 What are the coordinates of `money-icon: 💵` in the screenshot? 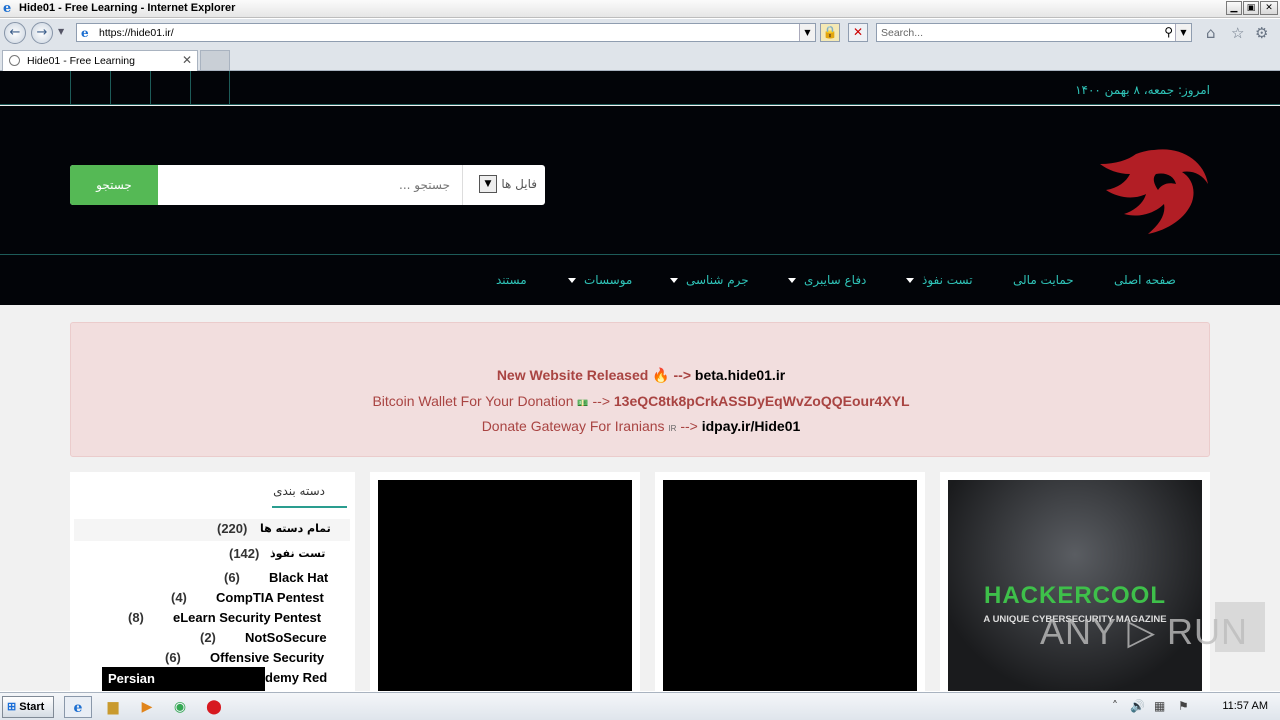 It's located at (583, 403).